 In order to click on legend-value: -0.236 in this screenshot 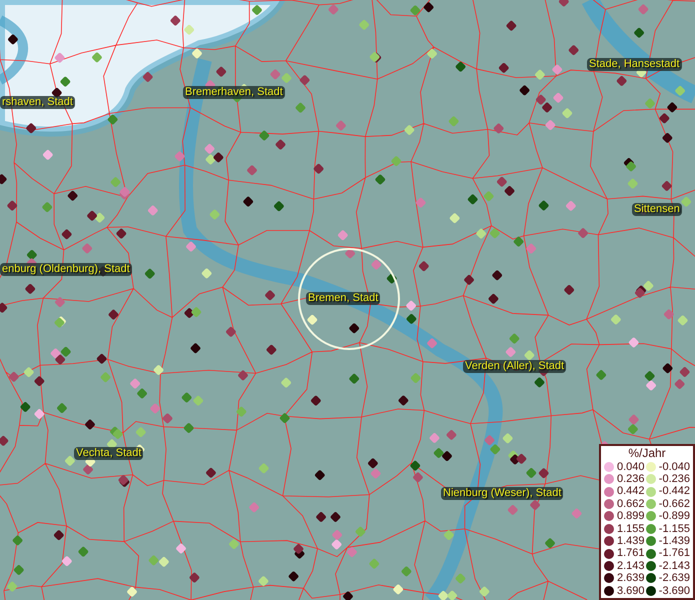, I will do `click(674, 479)`.